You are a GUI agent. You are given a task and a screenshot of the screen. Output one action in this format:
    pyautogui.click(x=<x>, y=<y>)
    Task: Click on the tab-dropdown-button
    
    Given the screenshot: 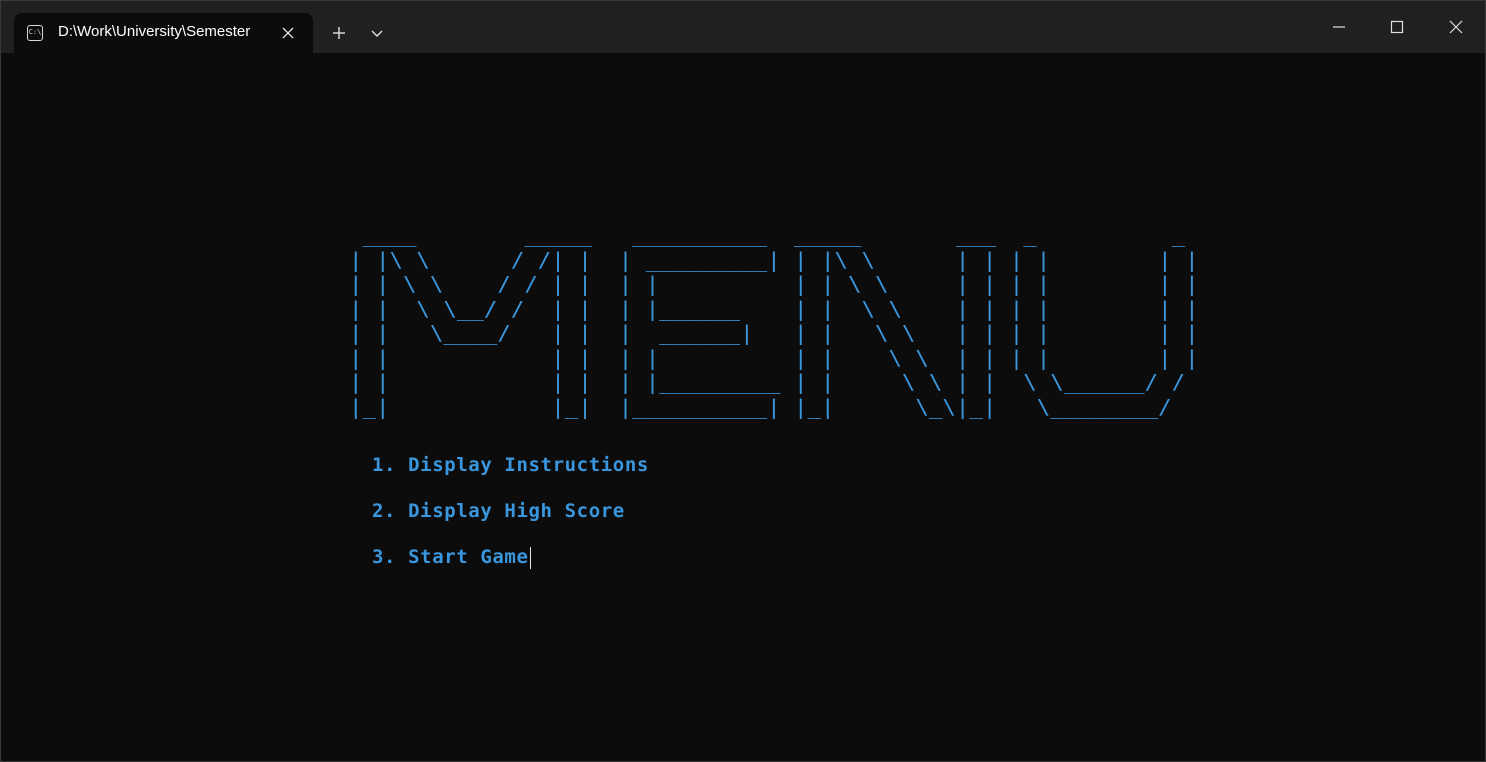 What is the action you would take?
    pyautogui.click(x=377, y=33)
    